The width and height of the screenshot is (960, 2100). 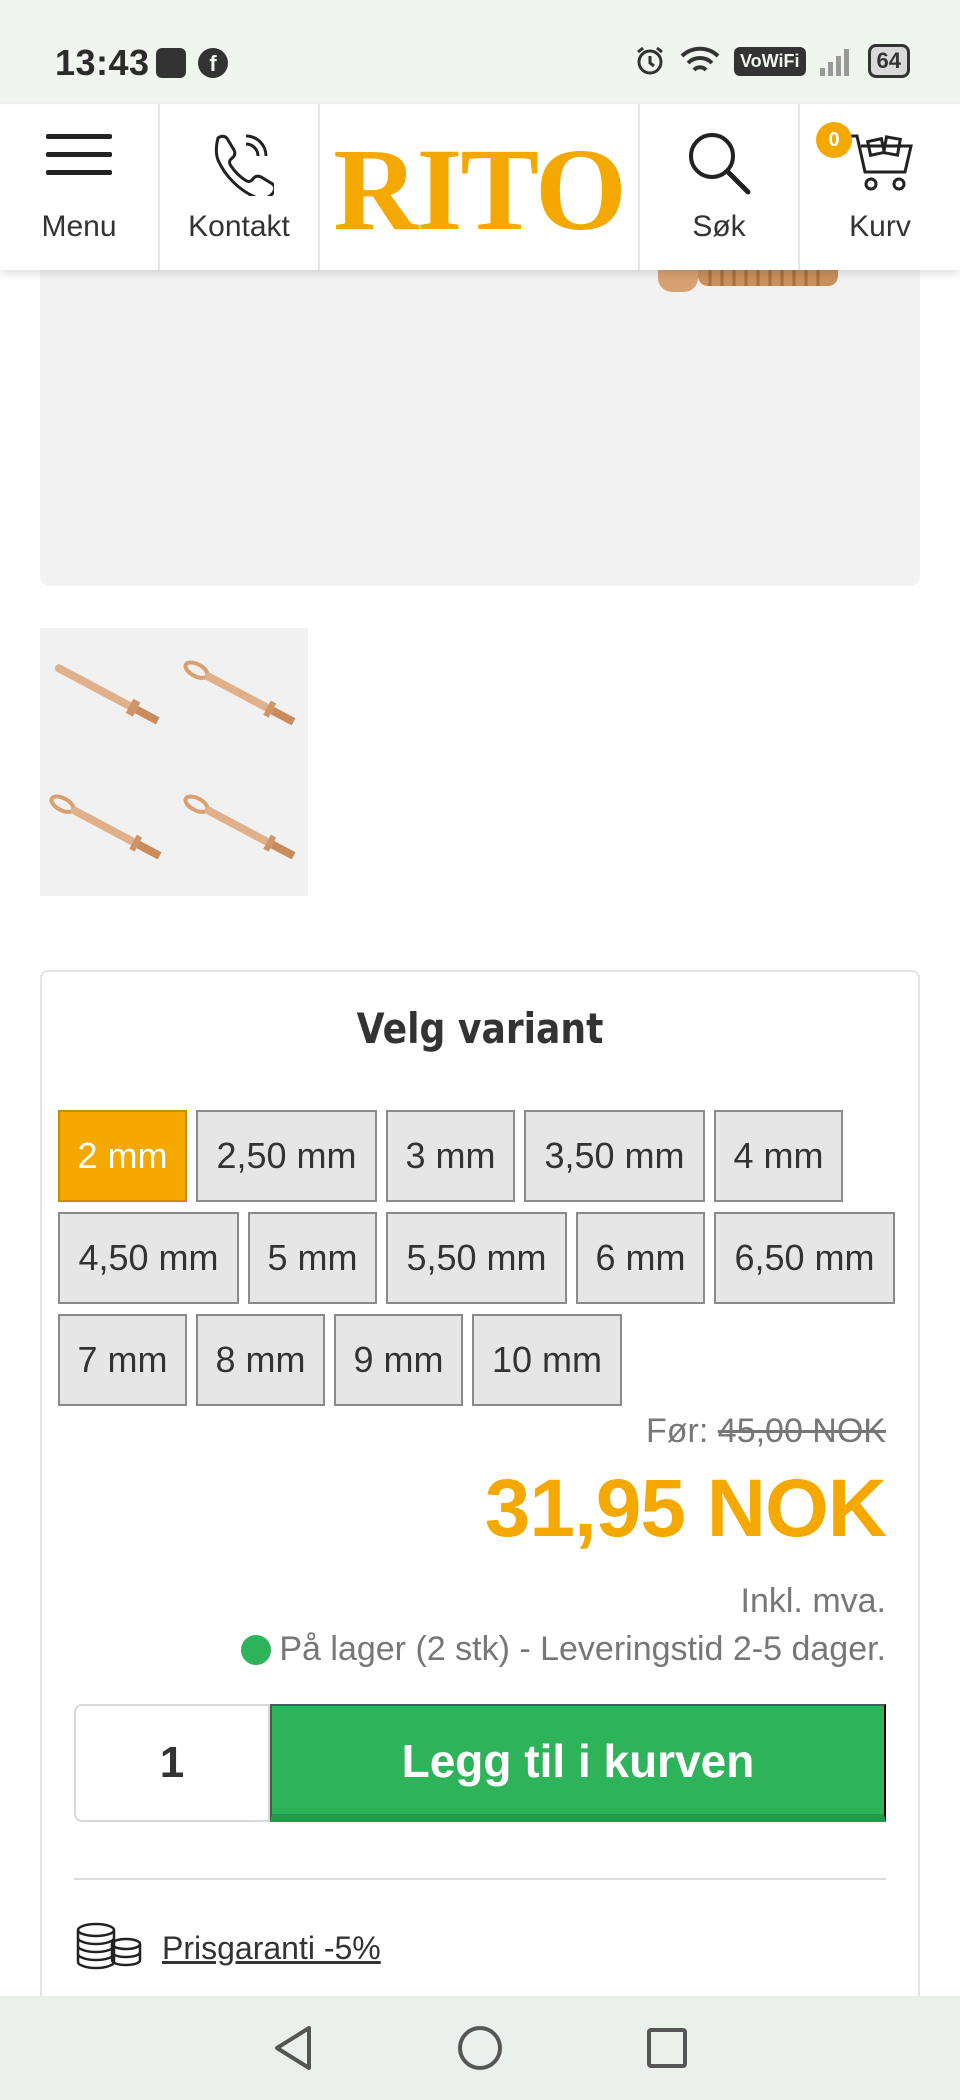 I want to click on signal-icon, so click(x=834, y=62).